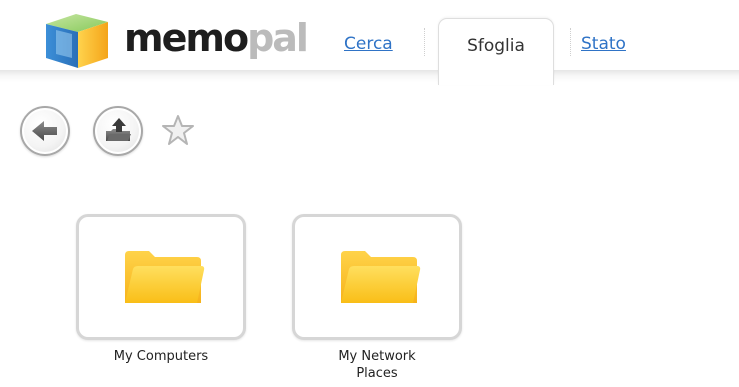 This screenshot has height=387, width=739. I want to click on folder-label-line: My Network, so click(377, 356).